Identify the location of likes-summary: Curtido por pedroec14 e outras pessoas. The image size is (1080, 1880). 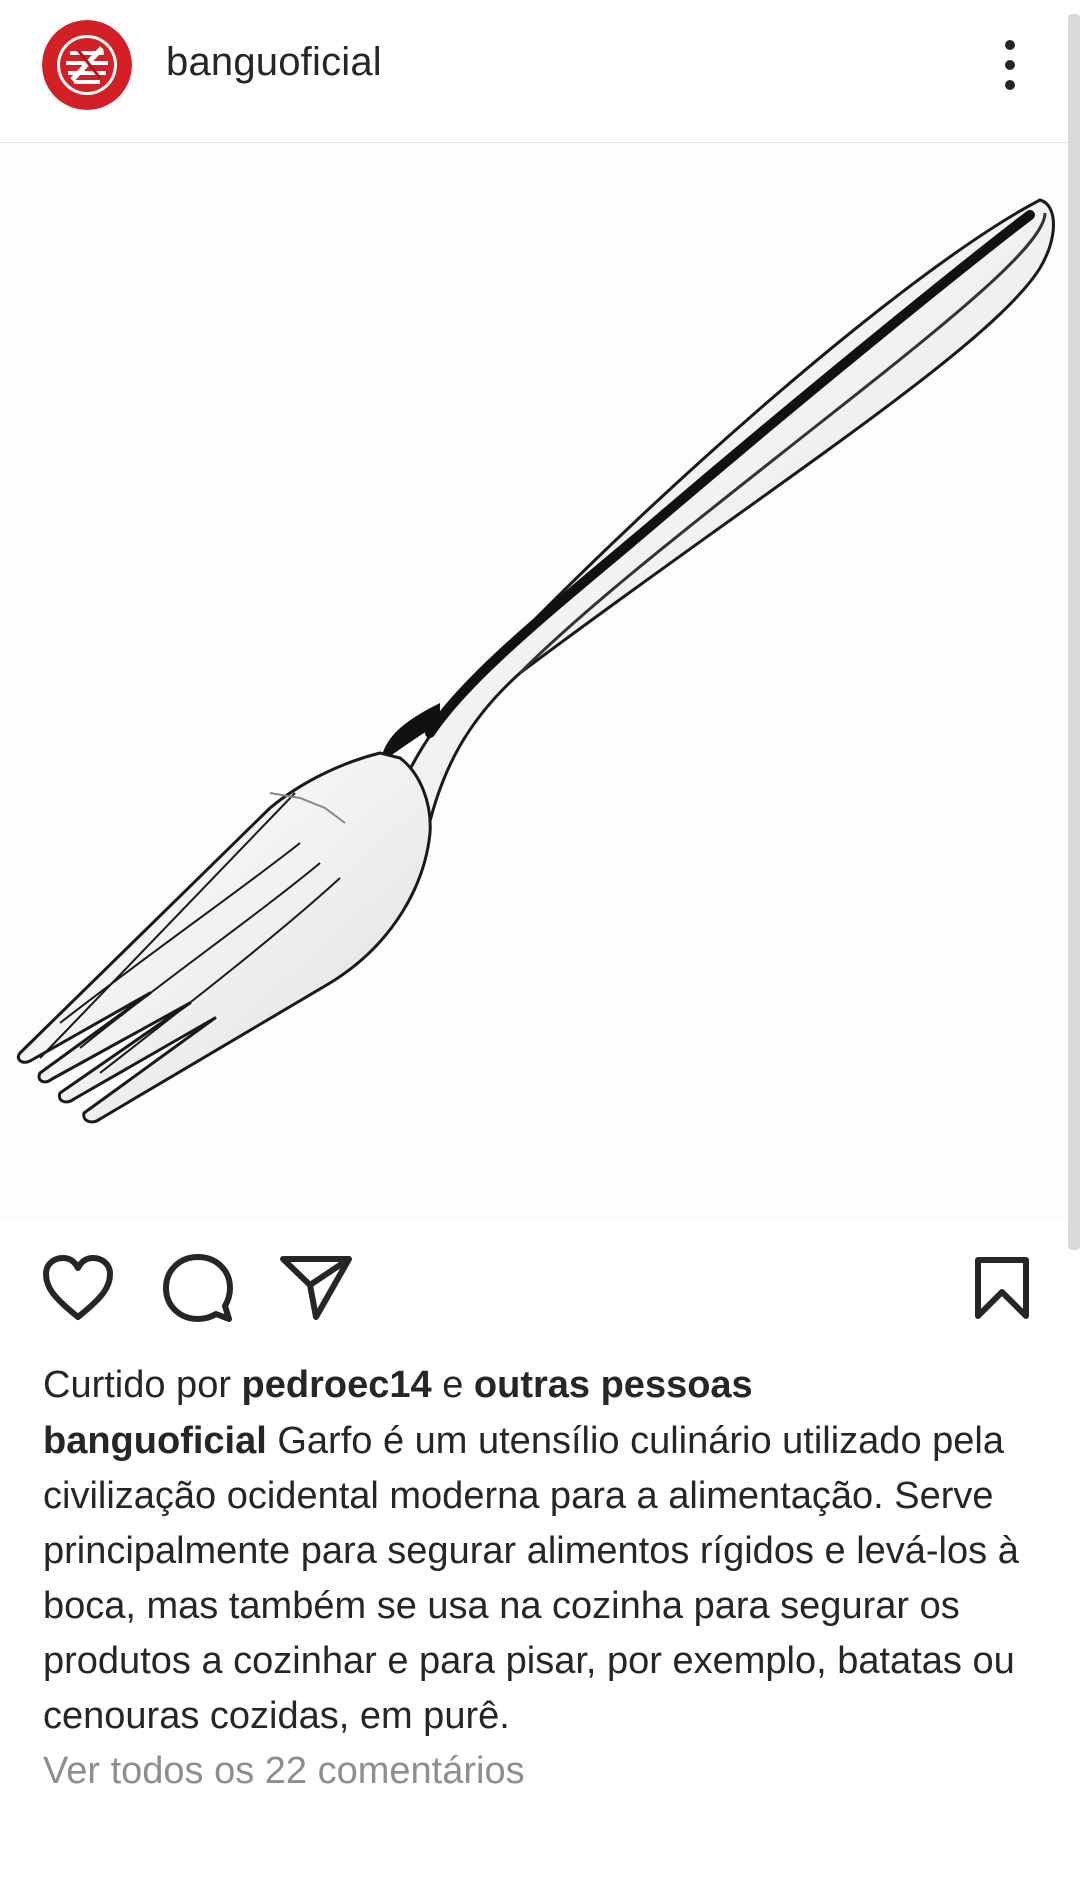
(543, 1385).